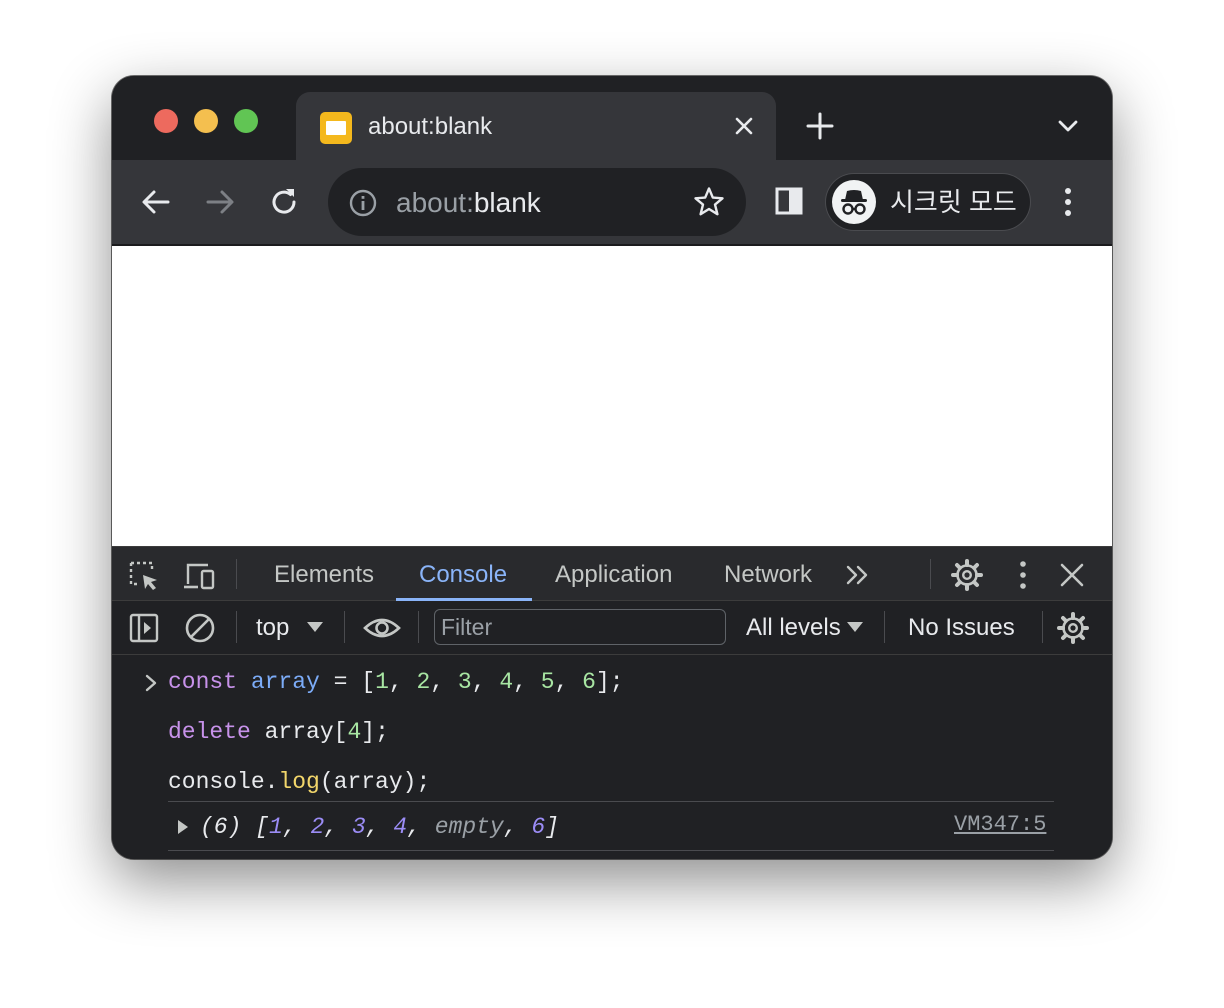  What do you see at coordinates (967, 575) in the screenshot?
I see `gear-icon` at bounding box center [967, 575].